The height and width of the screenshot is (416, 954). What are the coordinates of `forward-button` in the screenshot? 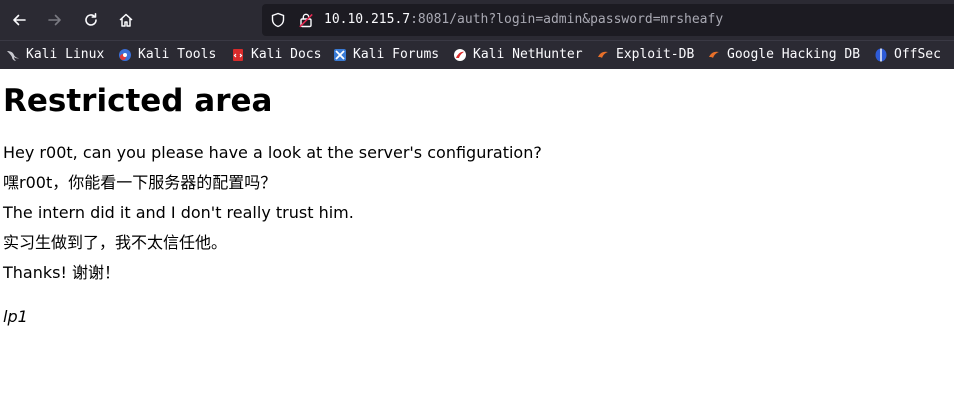 It's located at (55, 20).